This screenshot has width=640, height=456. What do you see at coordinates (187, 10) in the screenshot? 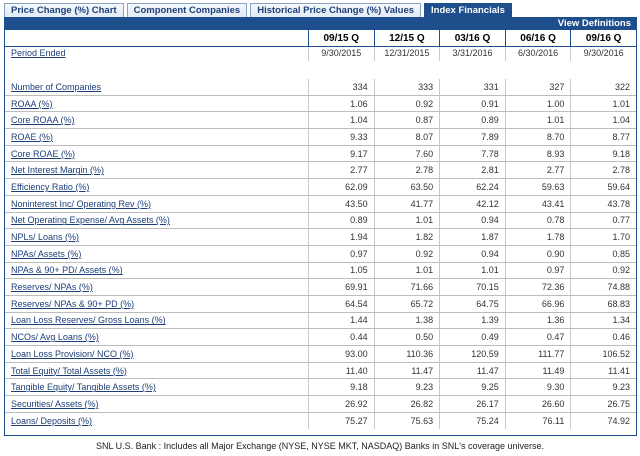
I see `tab-component-companies: Component Companies` at bounding box center [187, 10].